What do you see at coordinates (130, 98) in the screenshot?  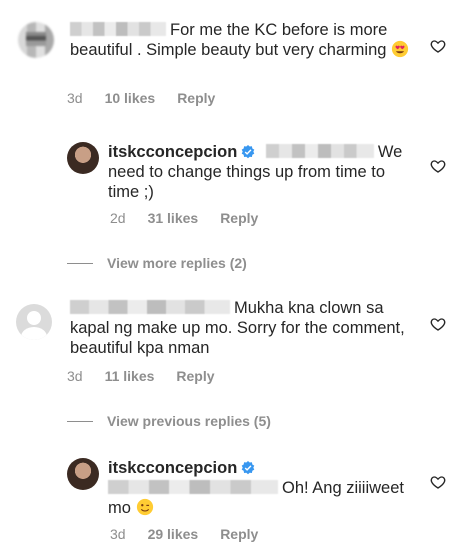 I see `like-count: 10 likes` at bounding box center [130, 98].